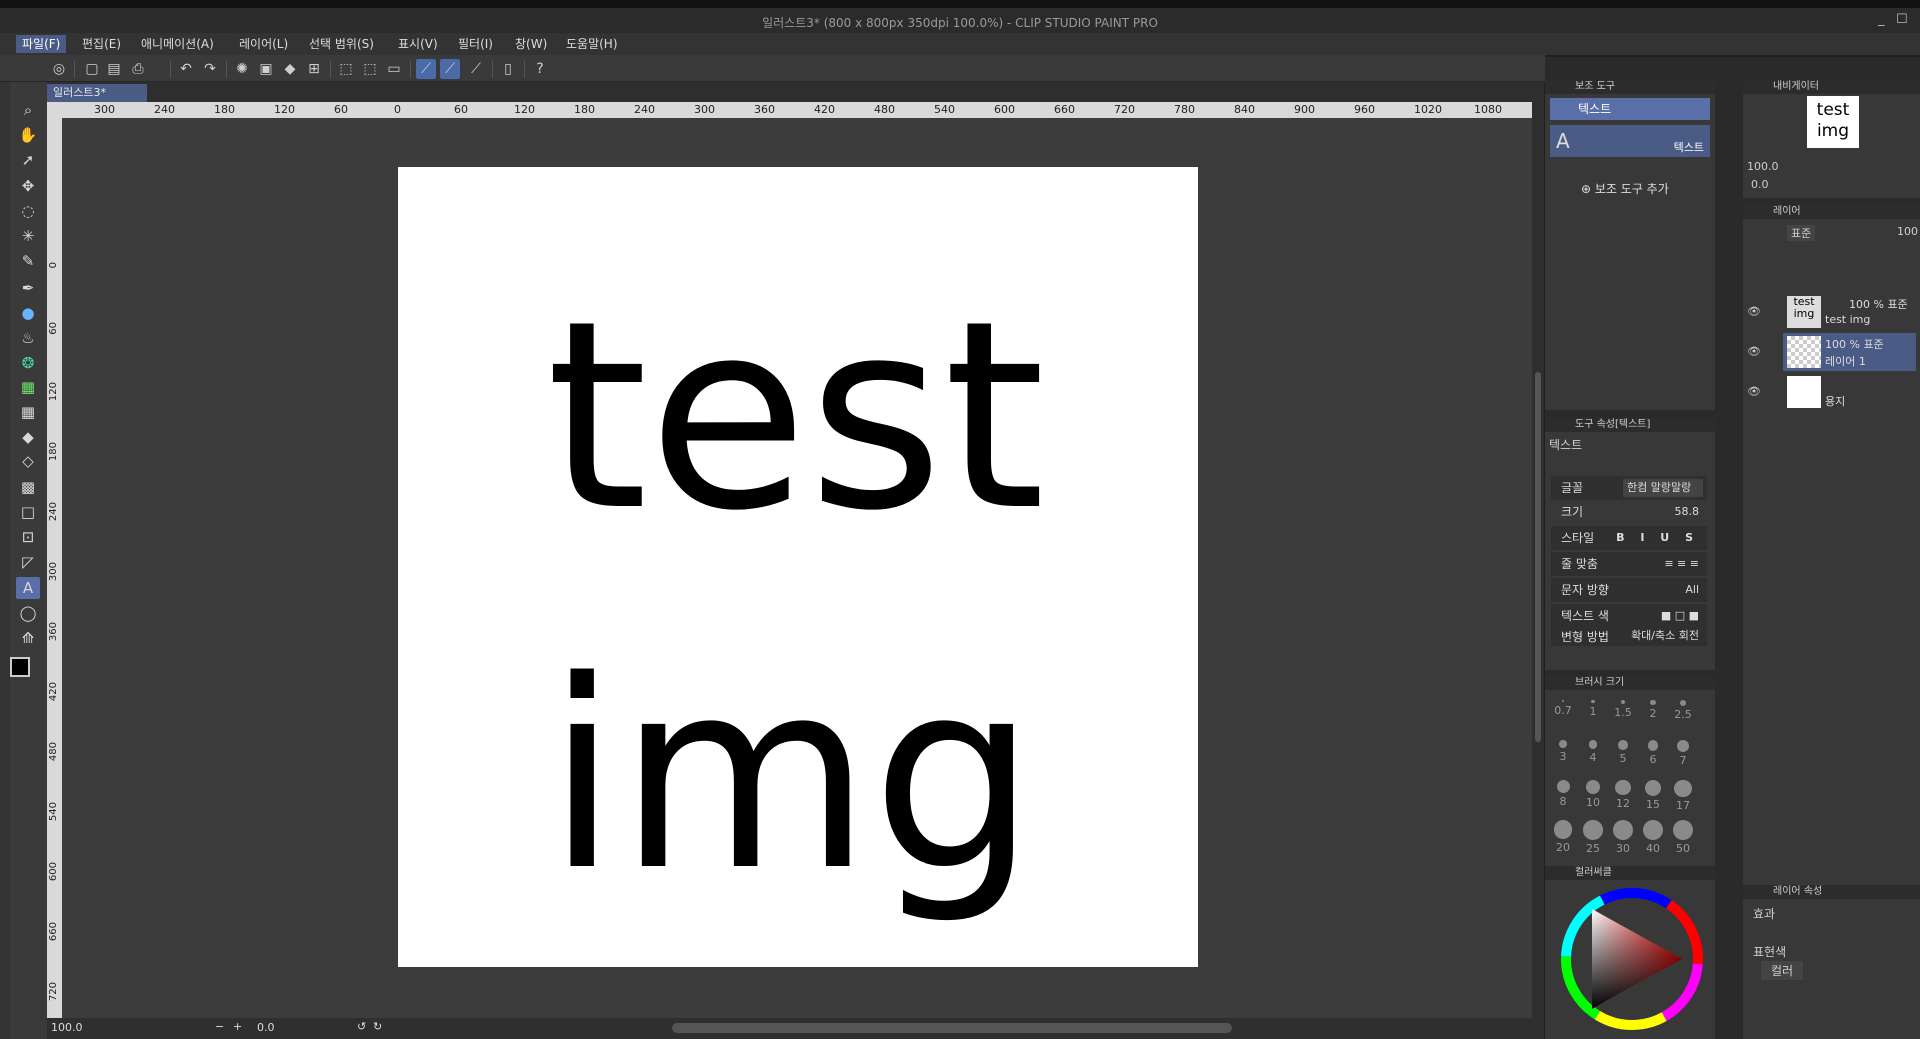 This screenshot has height=1039, width=1920. Describe the element at coordinates (114, 69) in the screenshot. I see `open-file-icon: ▤` at that location.